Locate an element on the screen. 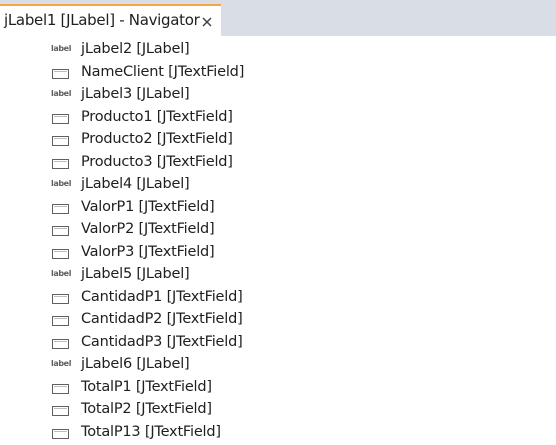 The height and width of the screenshot is (445, 556). tree-item: Producto2 [JTextField] is located at coordinates (278, 141).